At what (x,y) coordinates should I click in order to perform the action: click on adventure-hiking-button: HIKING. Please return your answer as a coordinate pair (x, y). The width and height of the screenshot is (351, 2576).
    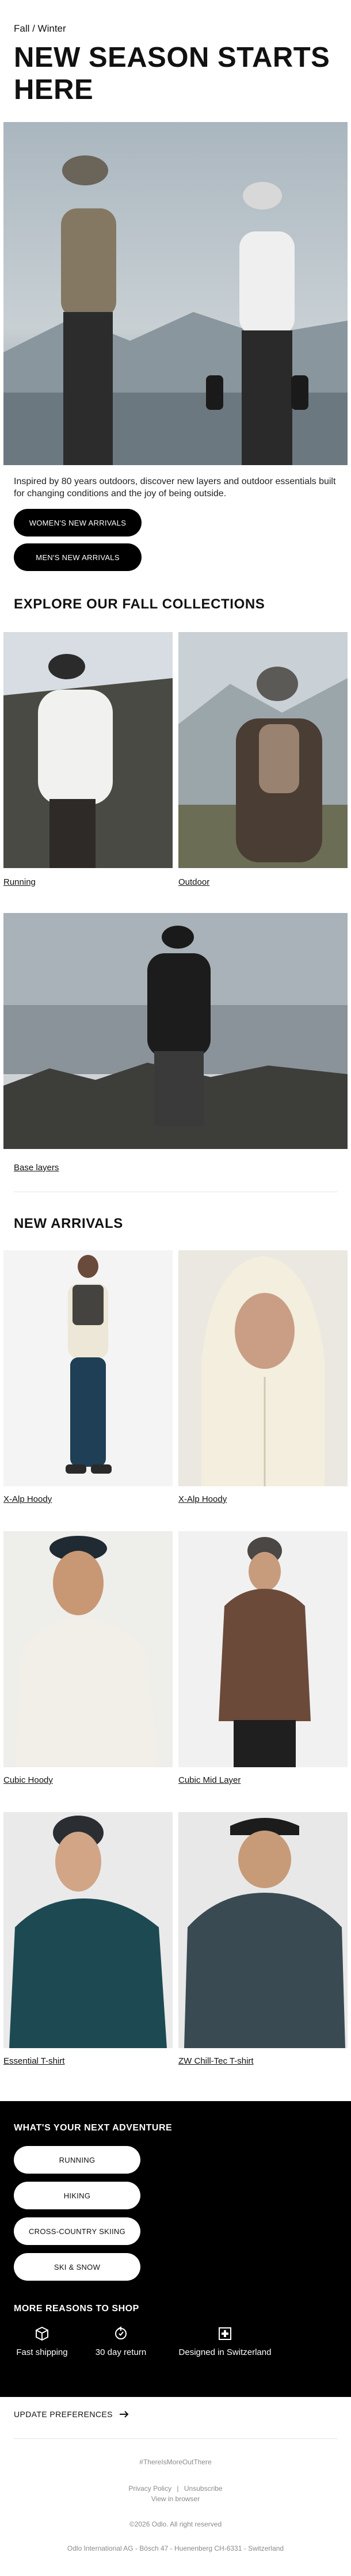
    Looking at the image, I should click on (77, 2195).